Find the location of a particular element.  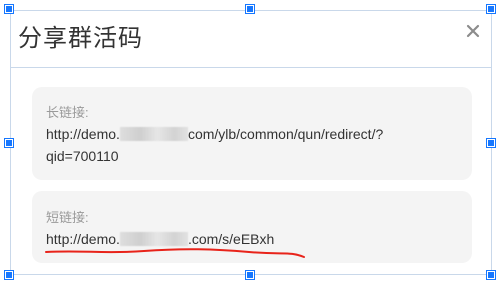

resize-handle-top-left is located at coordinates (9, 9).